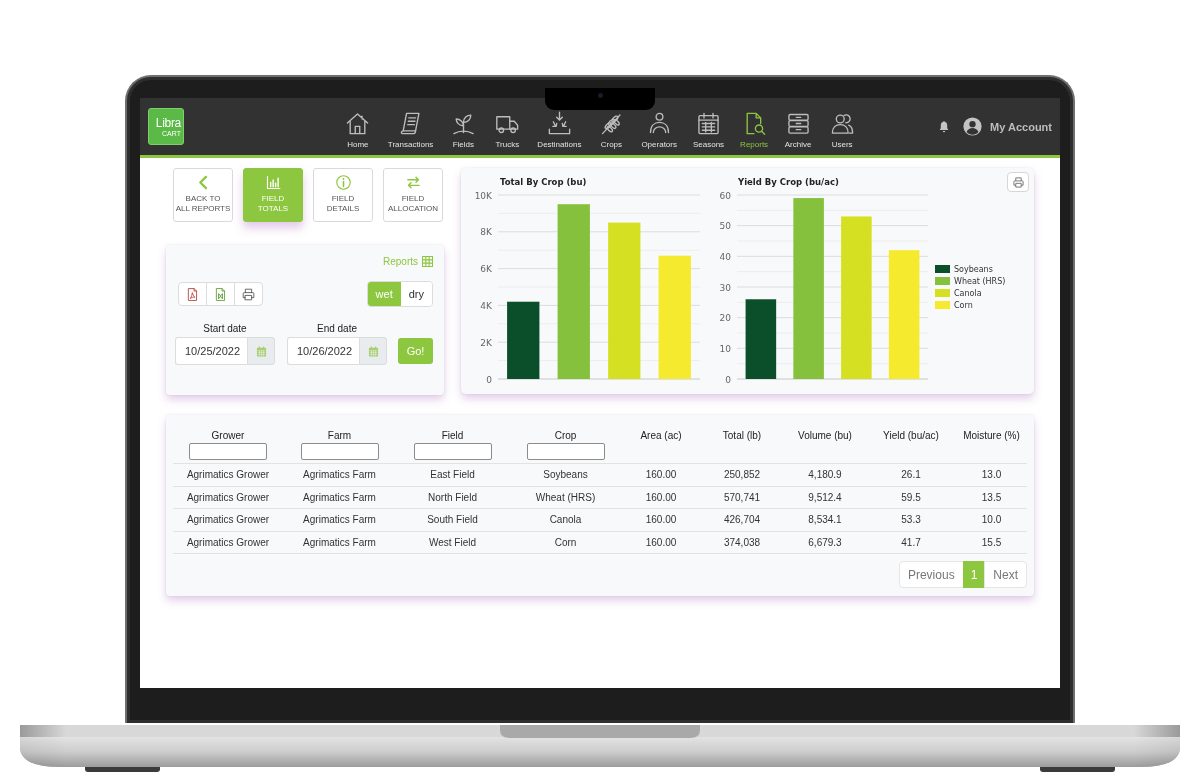 The height and width of the screenshot is (779, 1200). Describe the element at coordinates (742, 475) in the screenshot. I see `table-cell: 250,852` at that location.